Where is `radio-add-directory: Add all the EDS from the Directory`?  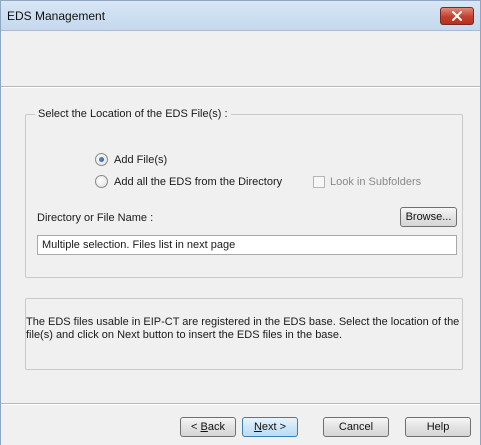
radio-add-directory: Add all the EDS from the Directory is located at coordinates (188, 181).